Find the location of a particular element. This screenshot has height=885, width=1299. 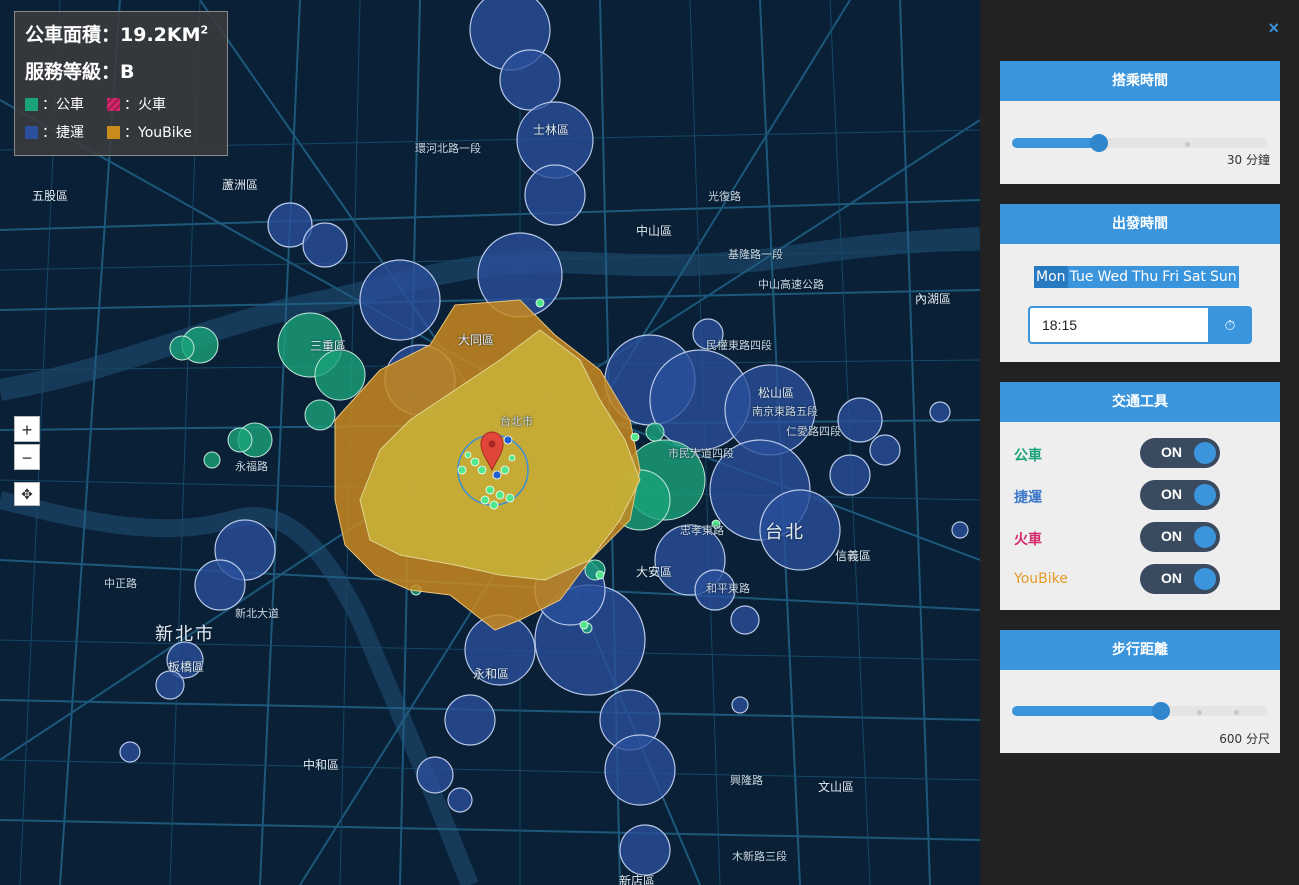

zoom-out-button: − is located at coordinates (27, 457).